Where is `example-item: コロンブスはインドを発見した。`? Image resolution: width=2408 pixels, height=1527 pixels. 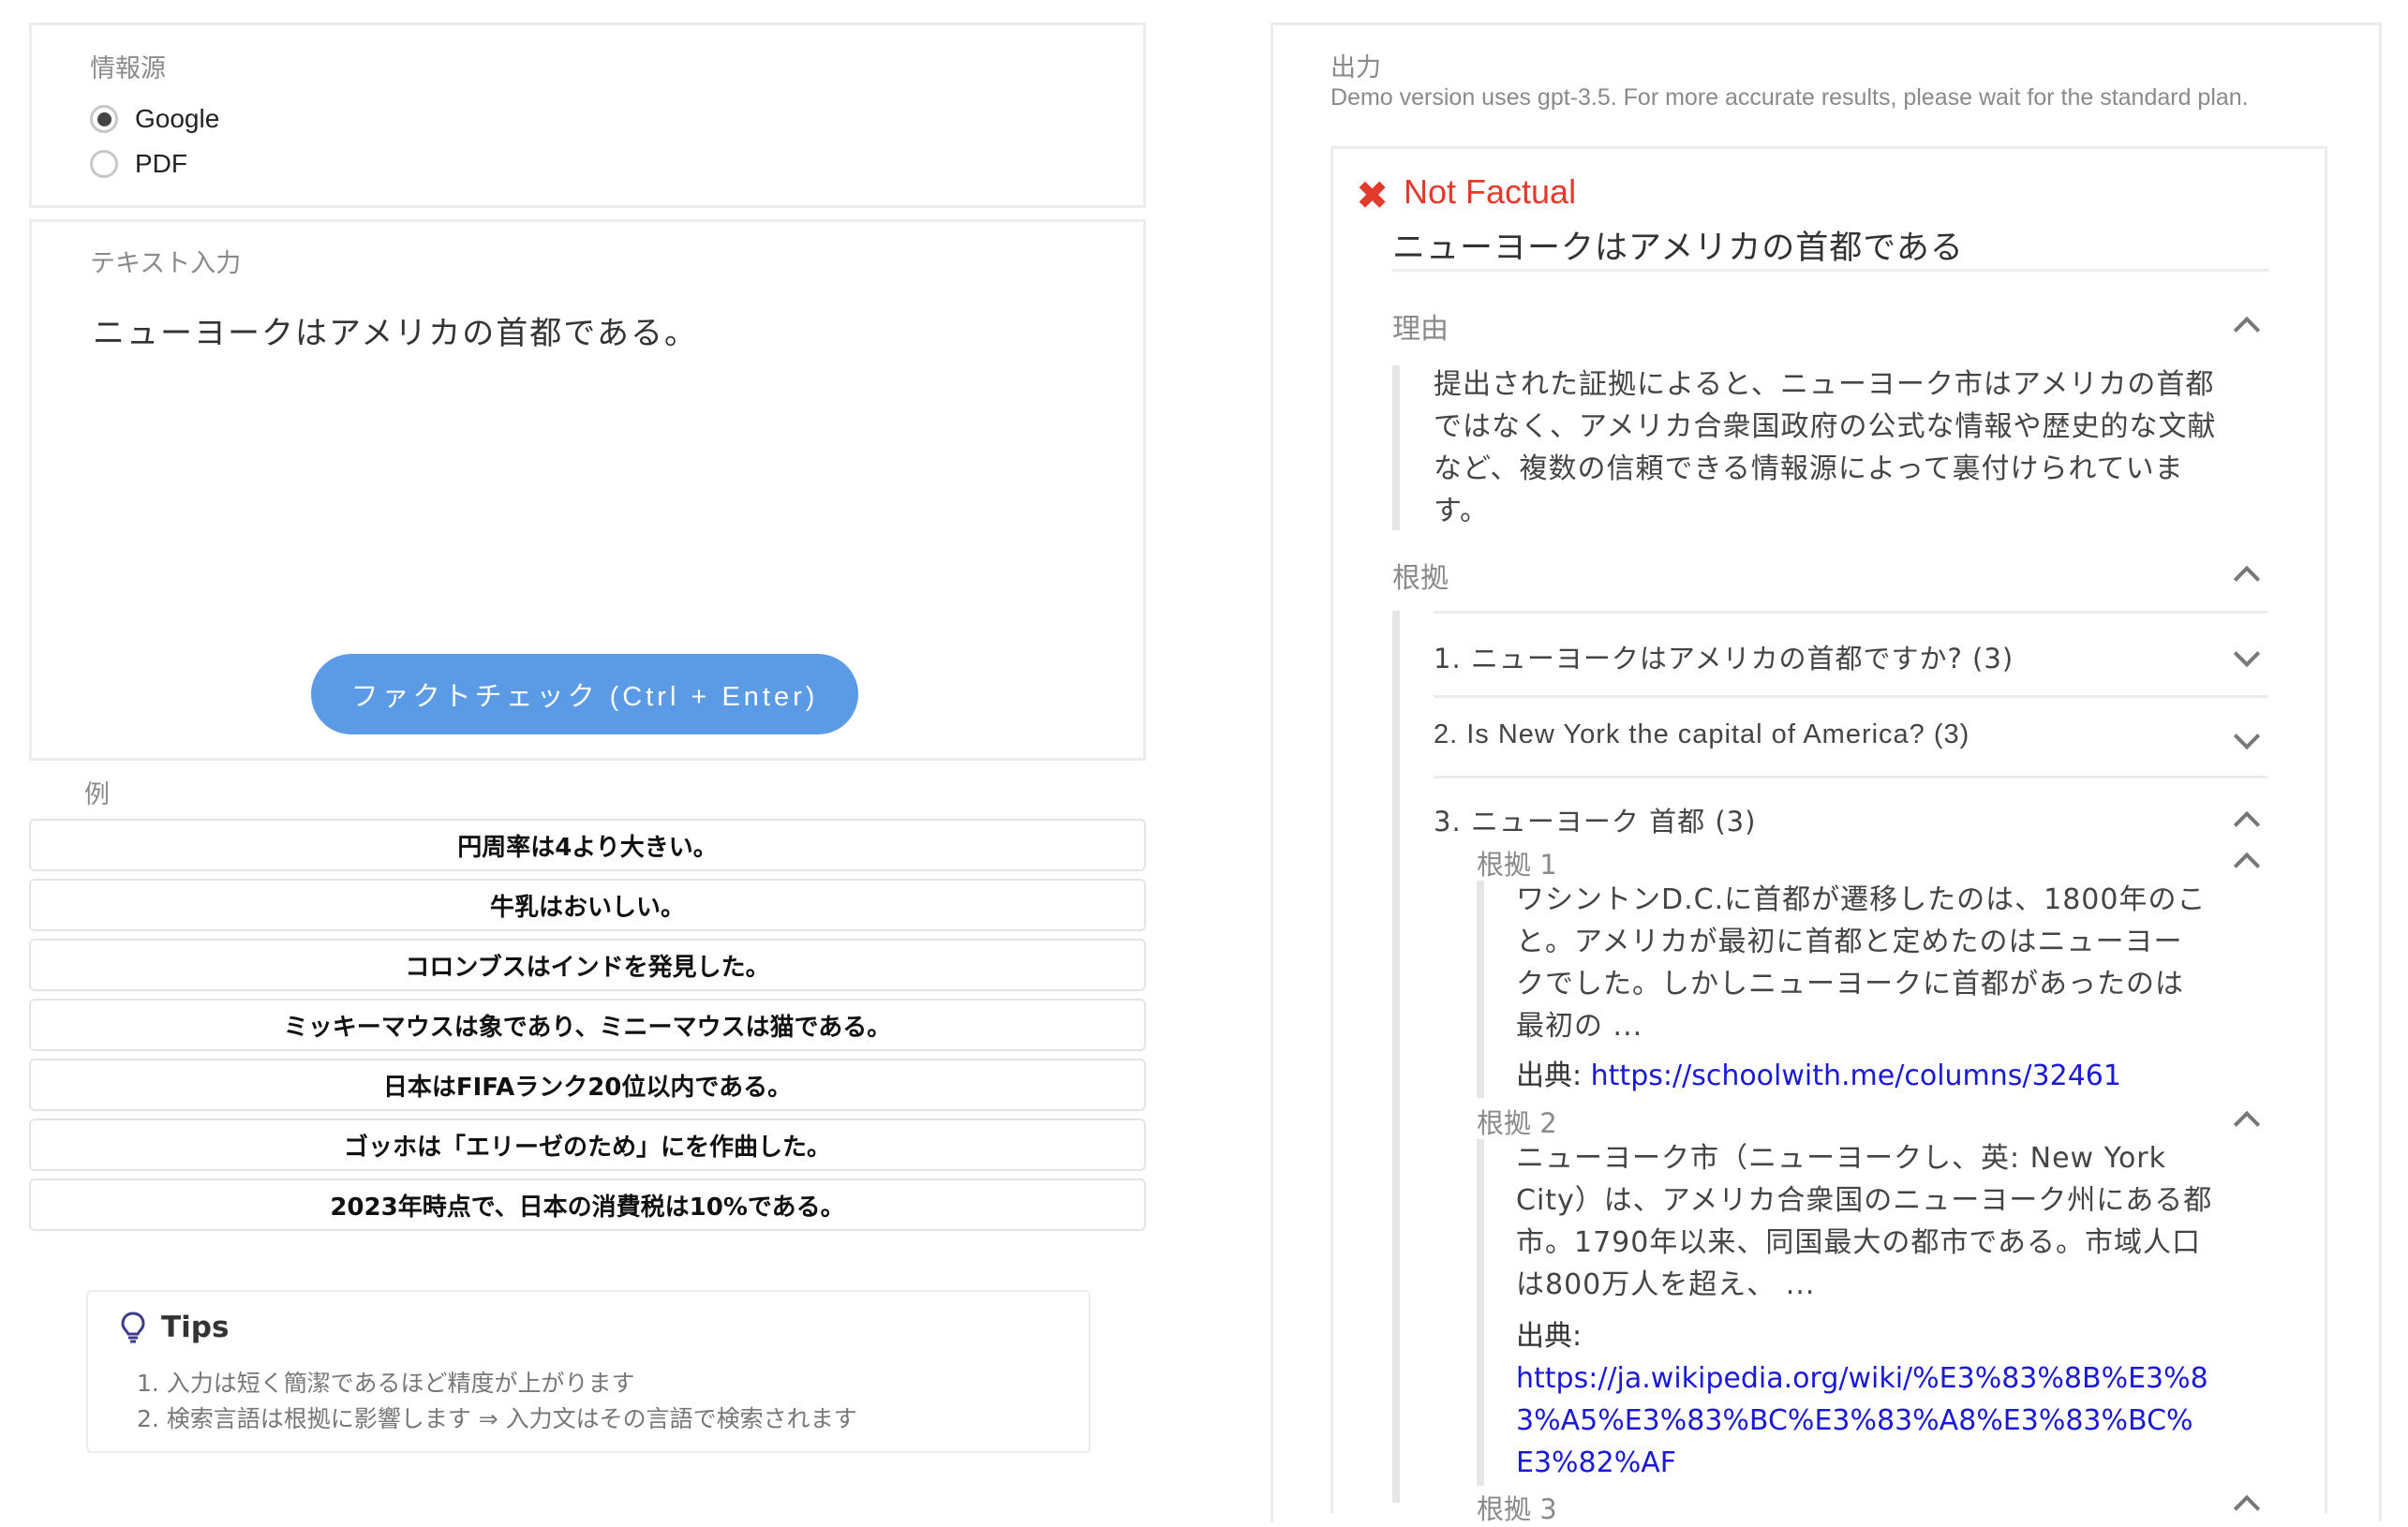
example-item: コロンブスはインドを発見した。 is located at coordinates (587, 965).